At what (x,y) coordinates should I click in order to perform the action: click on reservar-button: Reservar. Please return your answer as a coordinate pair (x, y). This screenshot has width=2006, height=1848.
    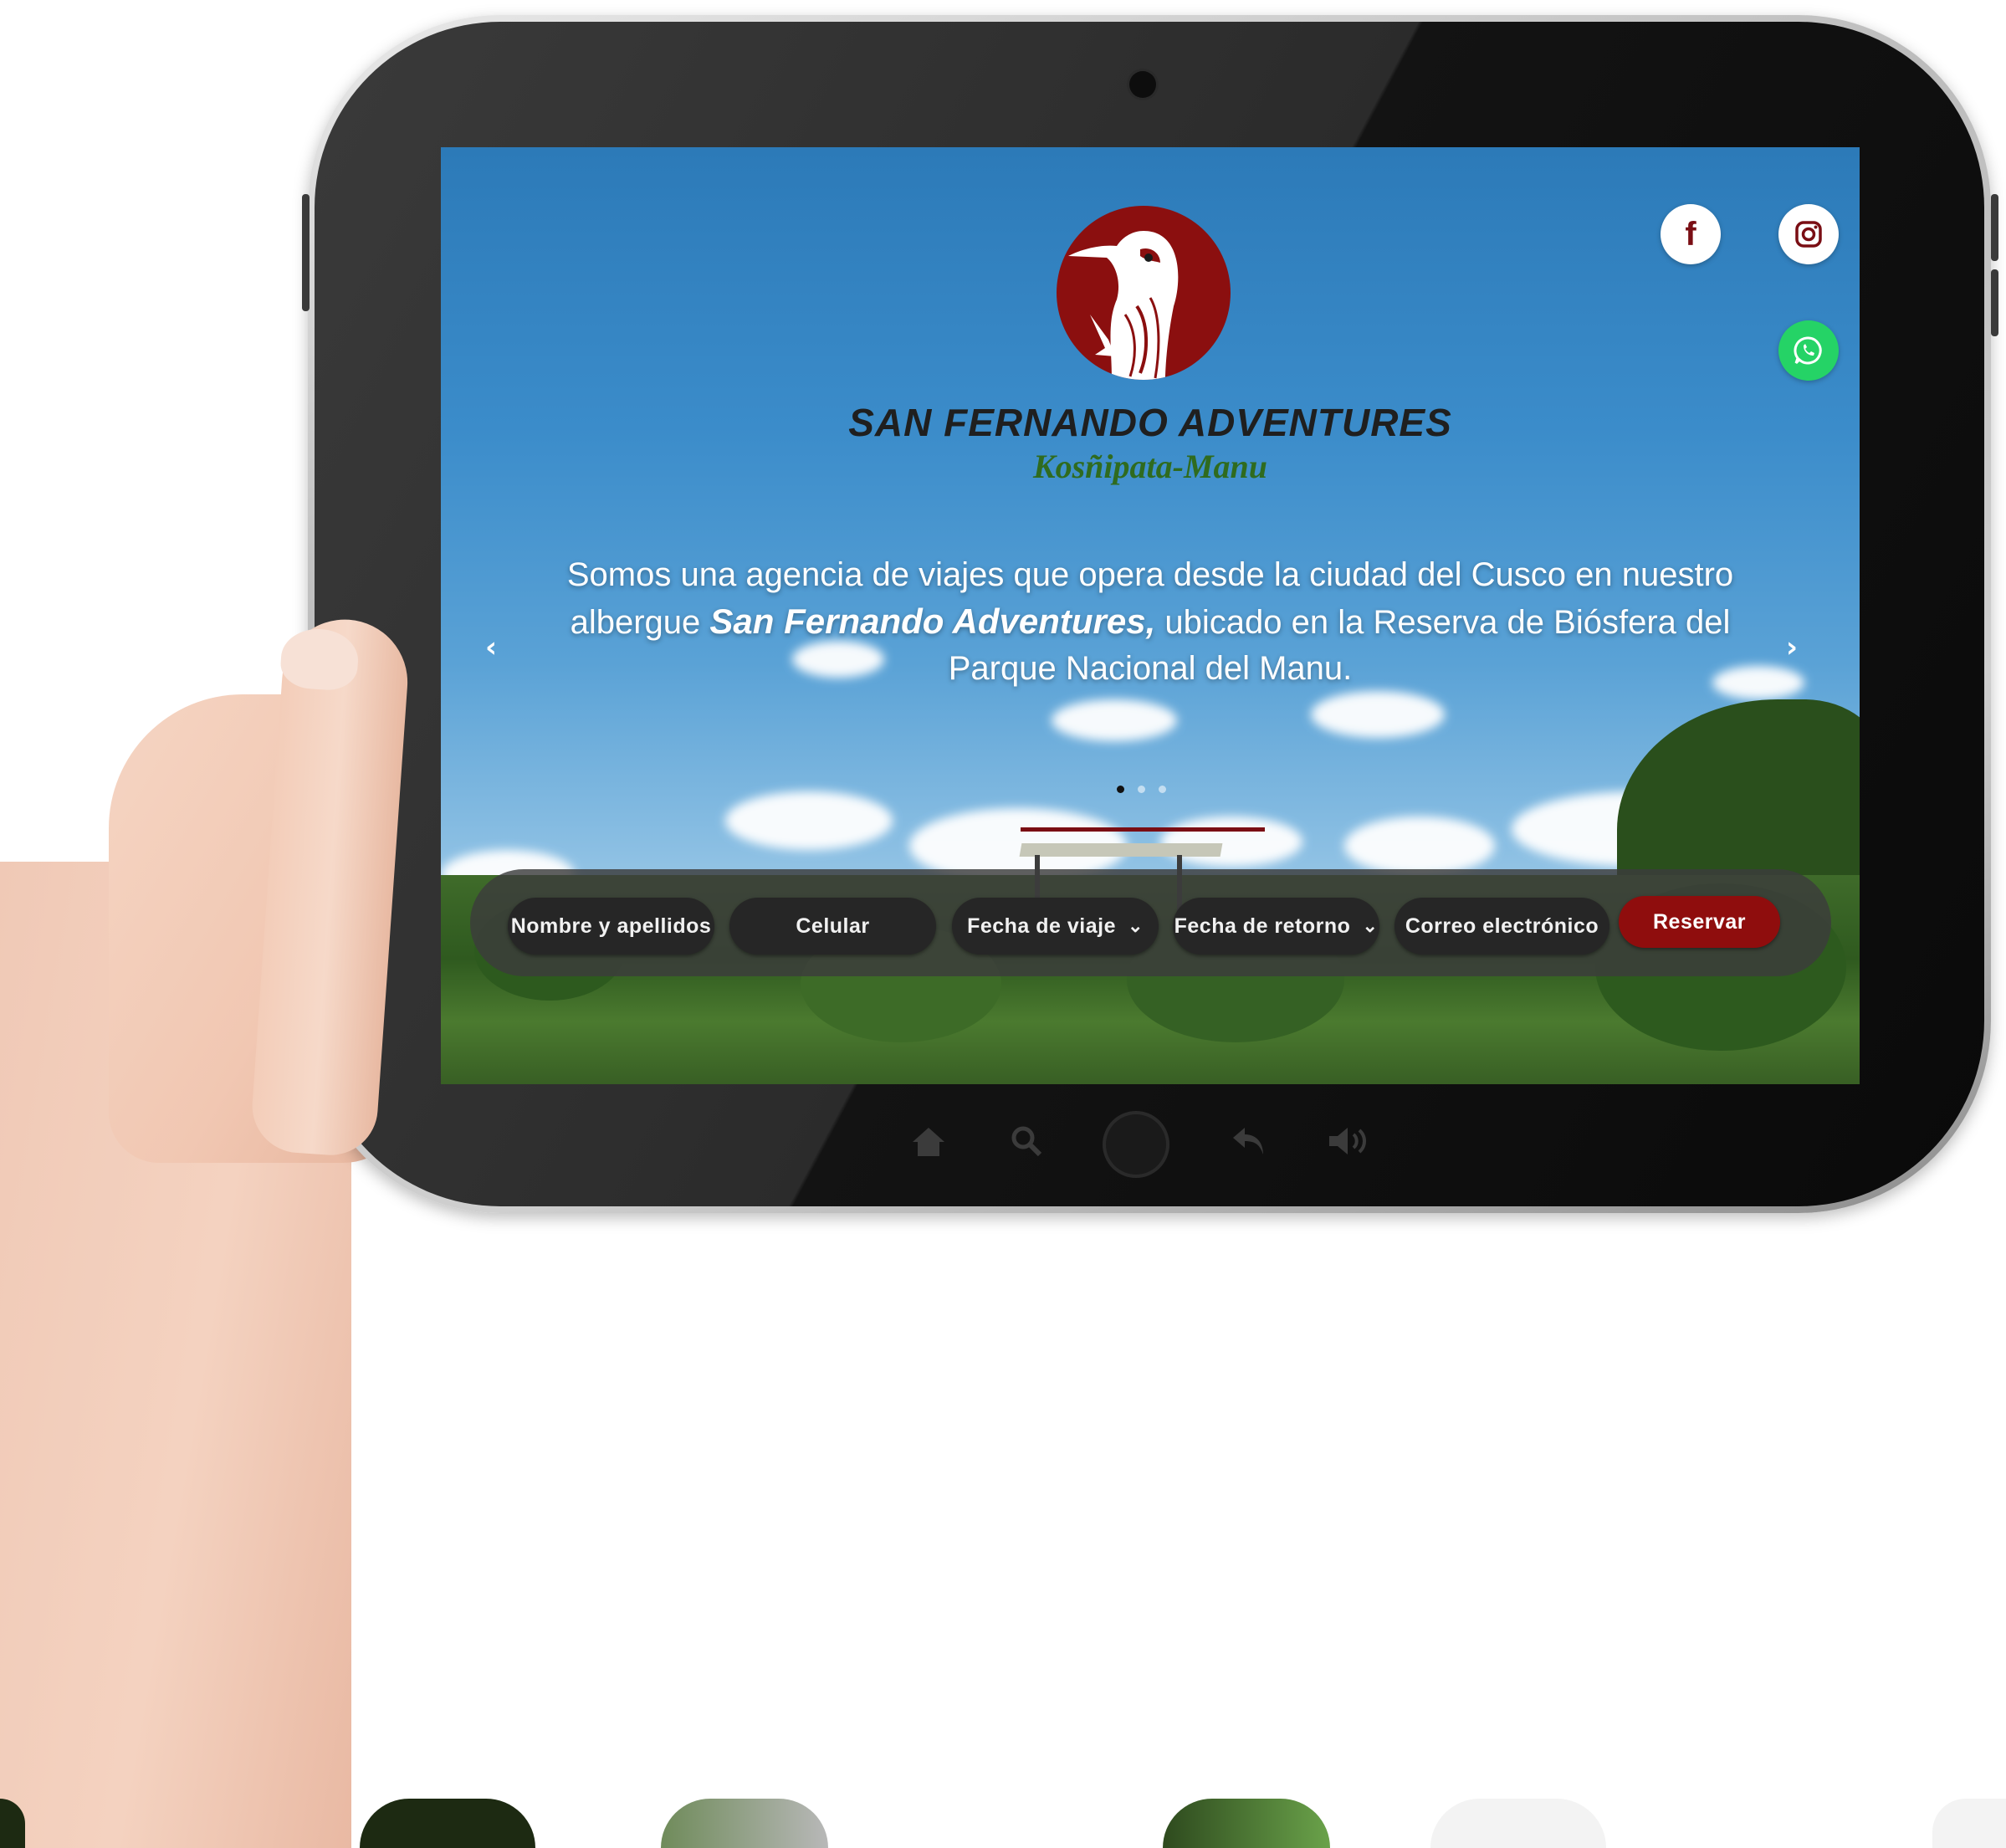
    Looking at the image, I should click on (1699, 922).